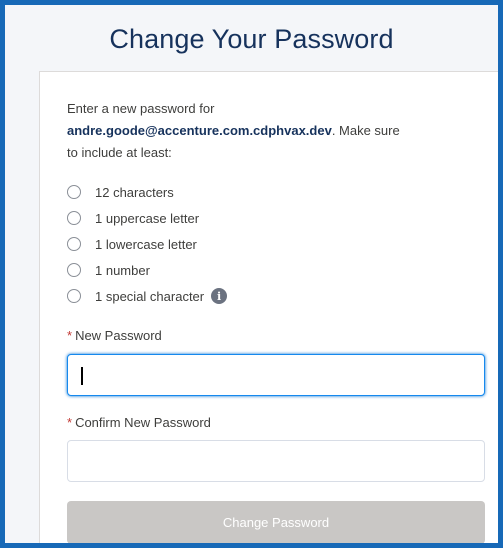 This screenshot has width=503, height=548. I want to click on new-password-label: * New Password, so click(114, 335).